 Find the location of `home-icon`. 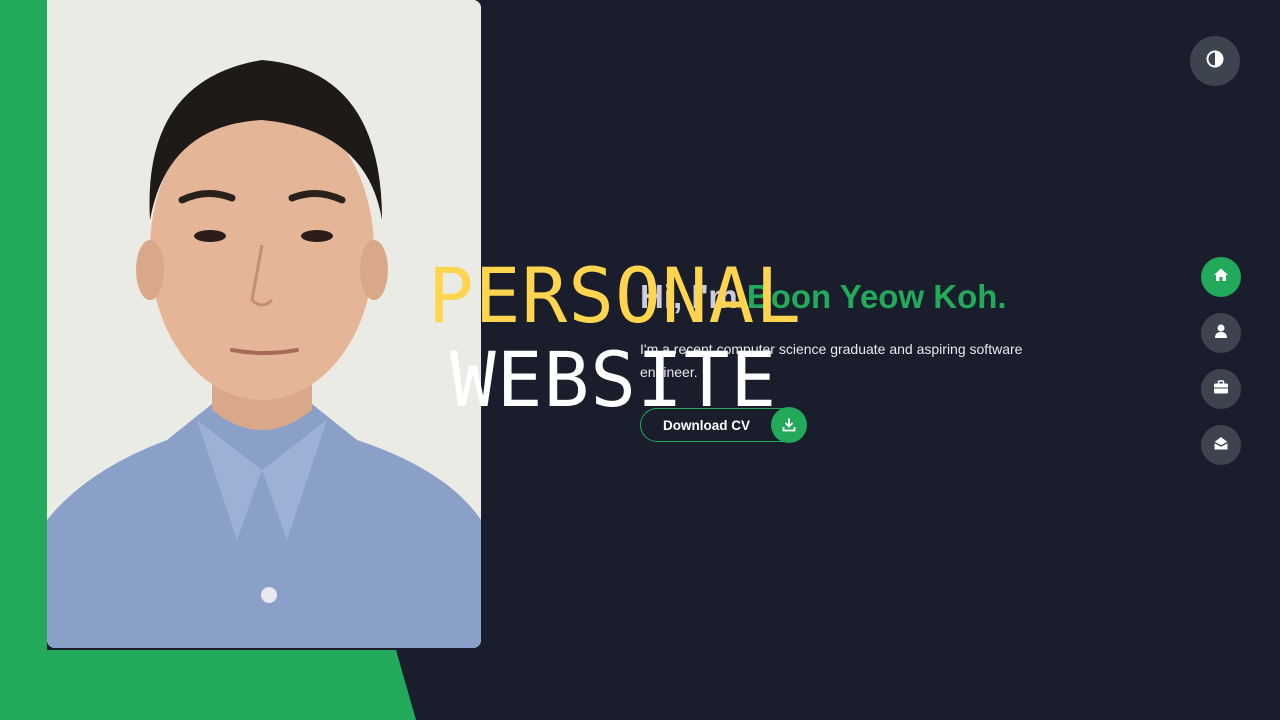

home-icon is located at coordinates (1221, 277).